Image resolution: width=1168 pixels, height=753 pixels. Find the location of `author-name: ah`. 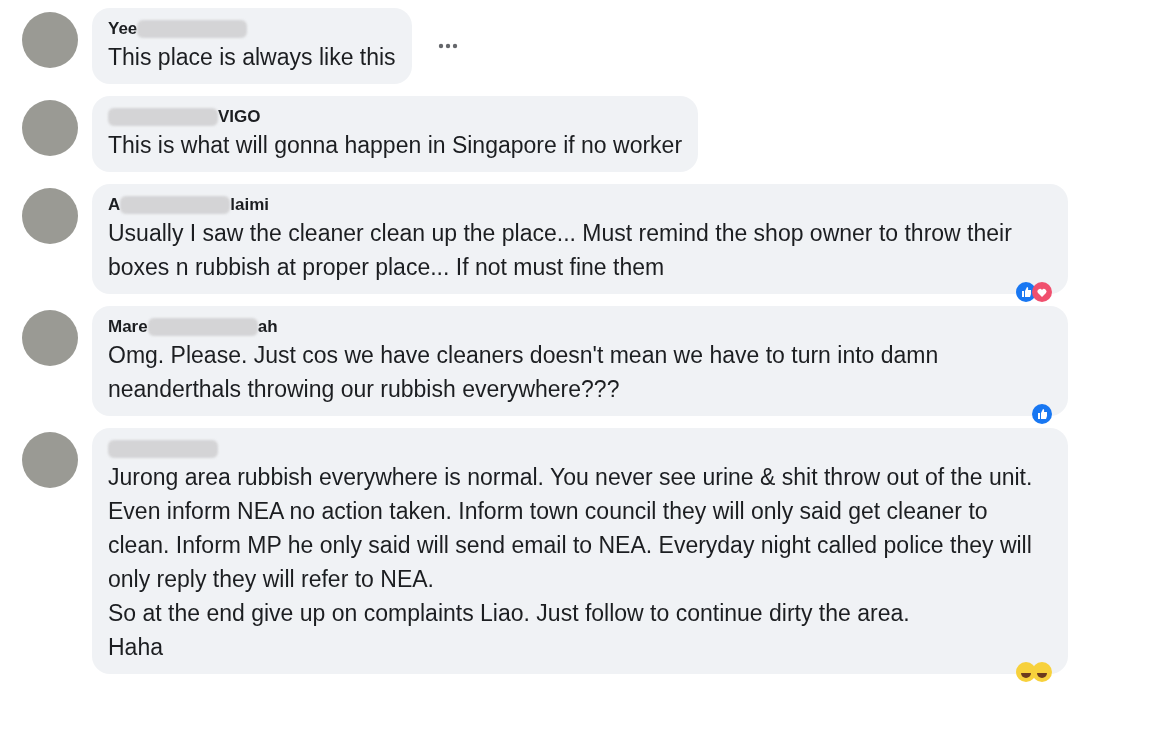

author-name: ah is located at coordinates (267, 327).